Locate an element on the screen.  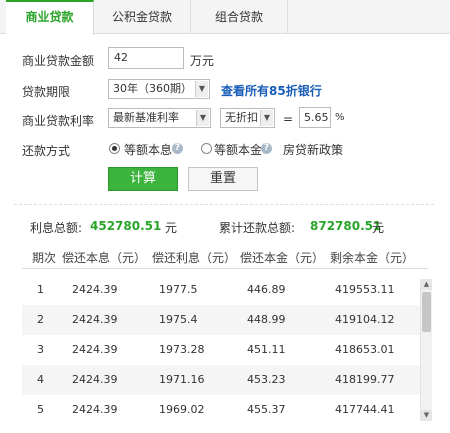
table-row: 4 2424.39 1971.16 453.23 418199.77 is located at coordinates (221, 380).